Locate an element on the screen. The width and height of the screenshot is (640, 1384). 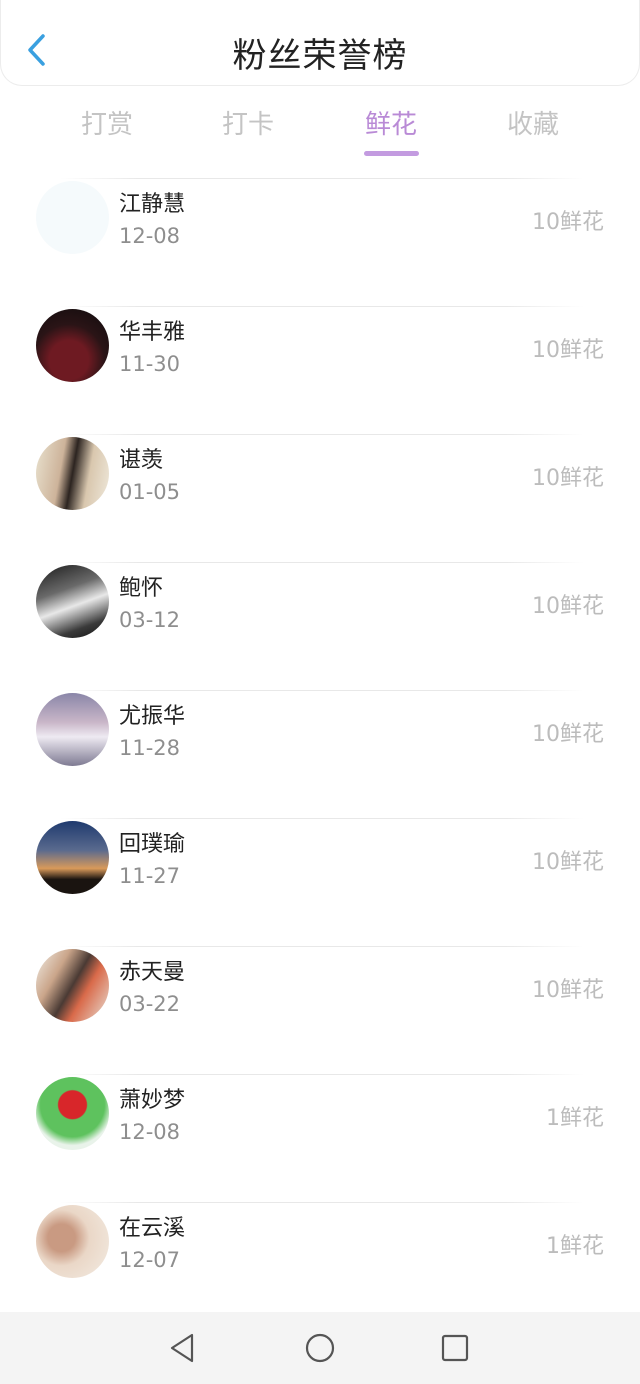
active-tab-indicator is located at coordinates (391, 153).